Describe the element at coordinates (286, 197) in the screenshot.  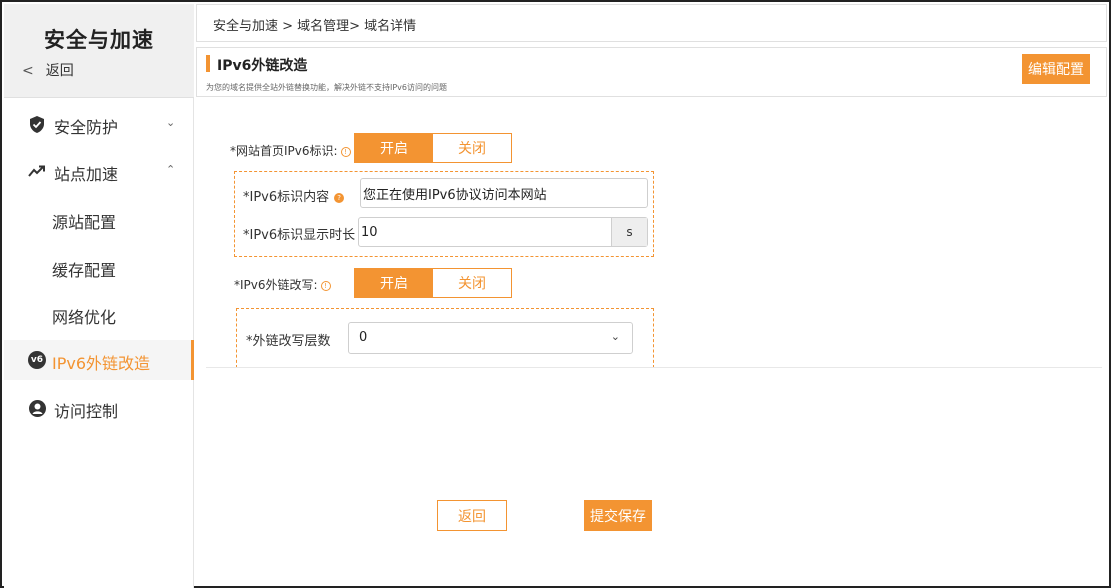
I see `tag-content-label-text: *IPv6标识内容` at that location.